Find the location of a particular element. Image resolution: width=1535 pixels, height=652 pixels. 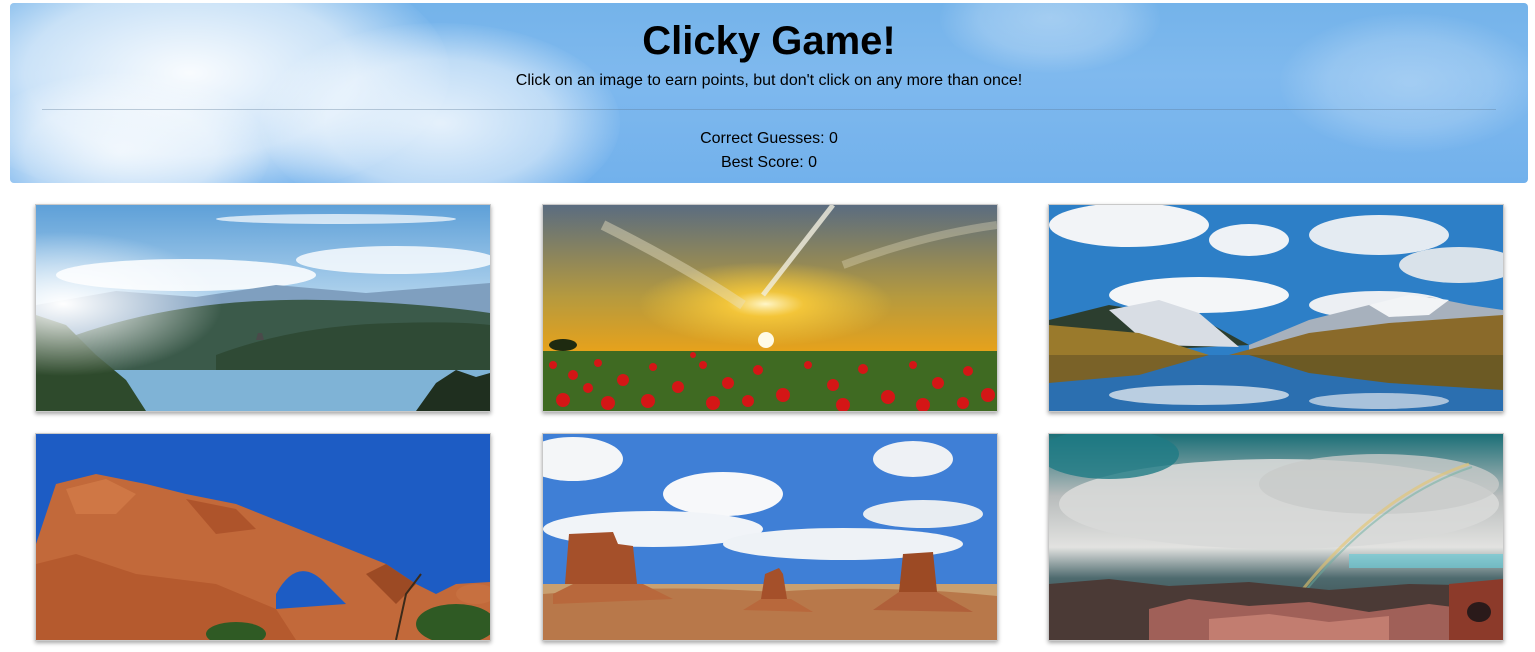

image-card-mountain-lake is located at coordinates (1276, 308).